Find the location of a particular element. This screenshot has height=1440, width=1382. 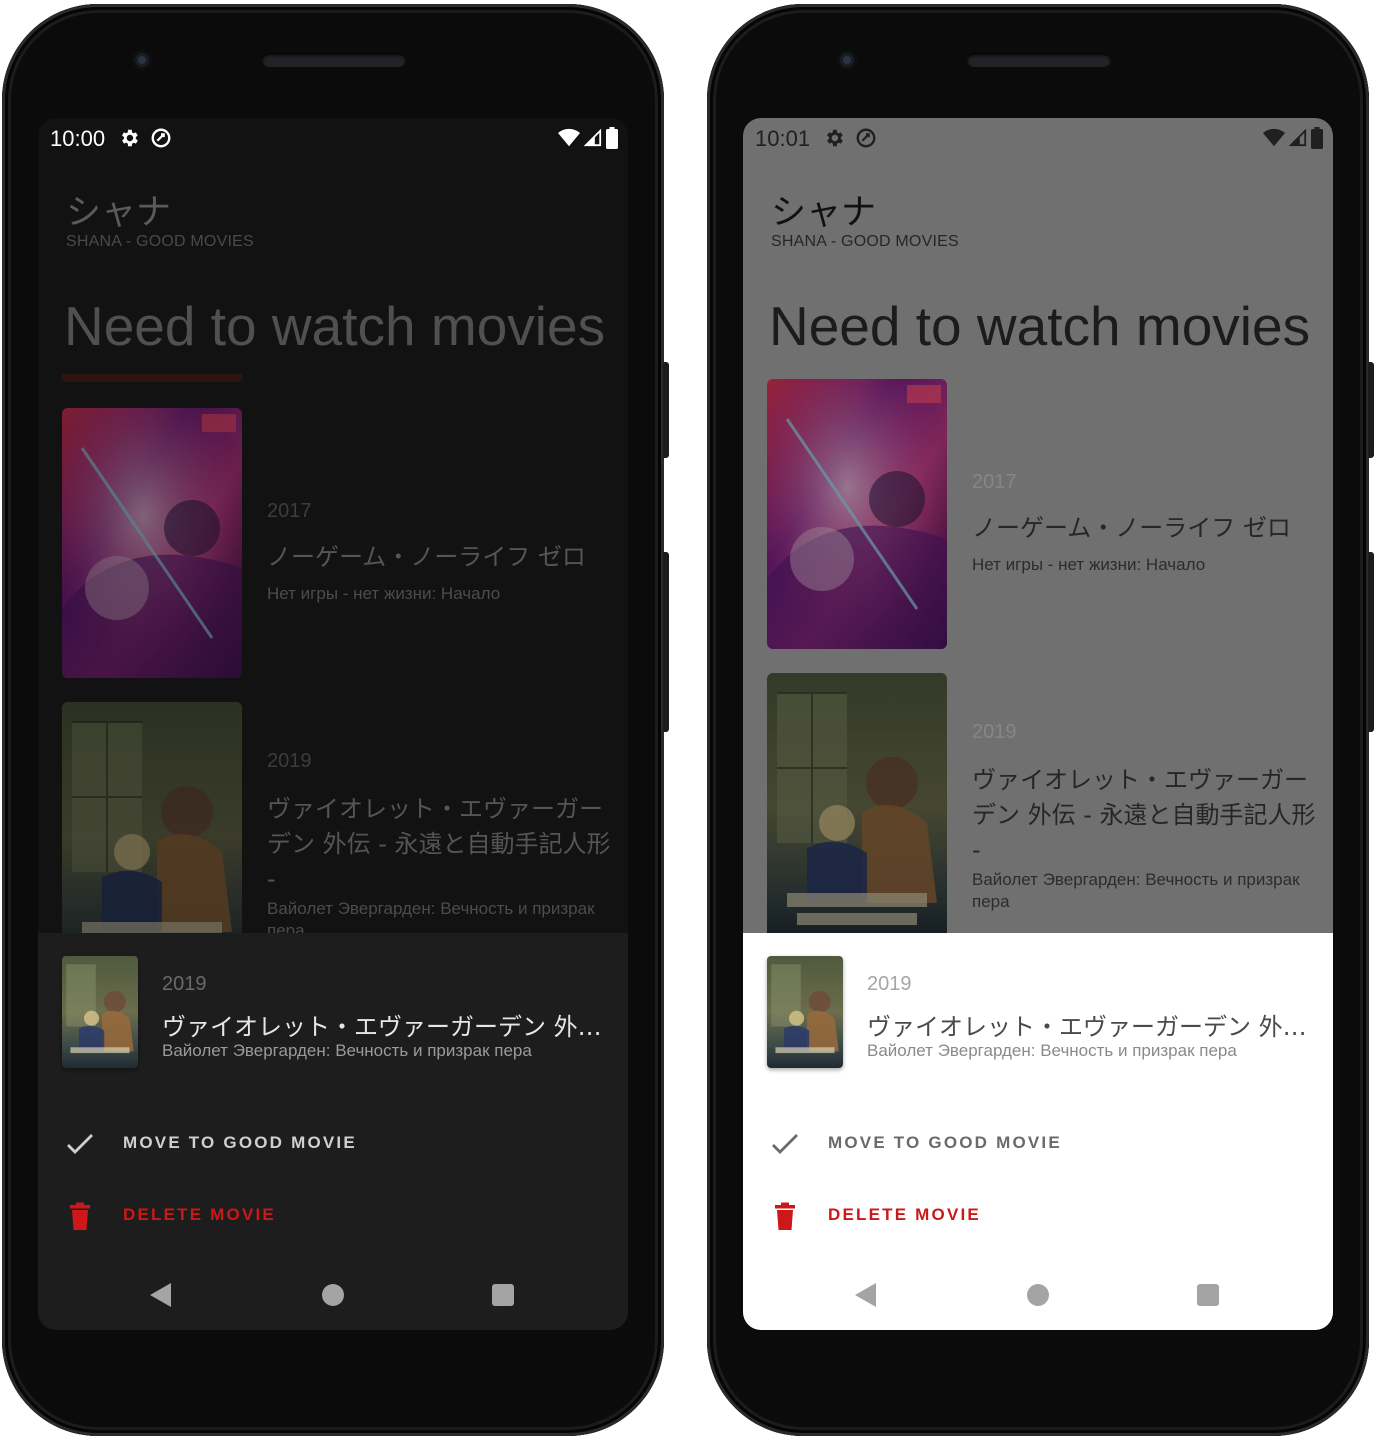

status-time: 10:00 is located at coordinates (78, 138).